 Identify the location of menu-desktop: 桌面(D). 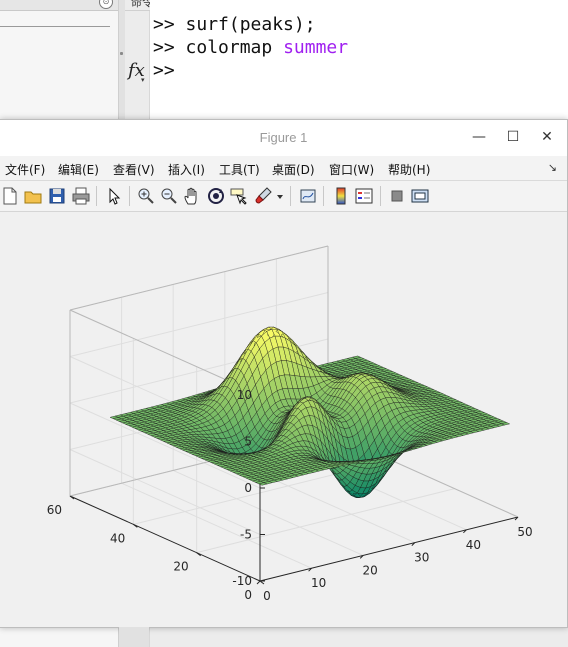
(293, 169).